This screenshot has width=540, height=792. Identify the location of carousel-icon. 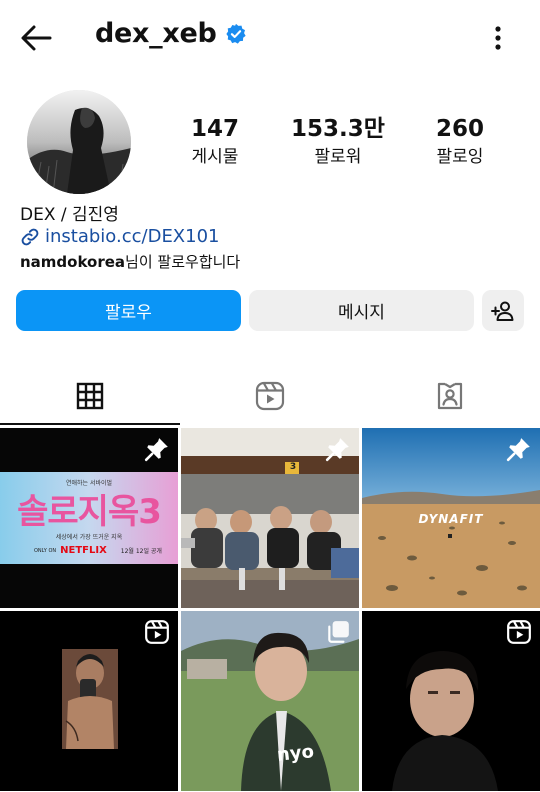
(338, 632).